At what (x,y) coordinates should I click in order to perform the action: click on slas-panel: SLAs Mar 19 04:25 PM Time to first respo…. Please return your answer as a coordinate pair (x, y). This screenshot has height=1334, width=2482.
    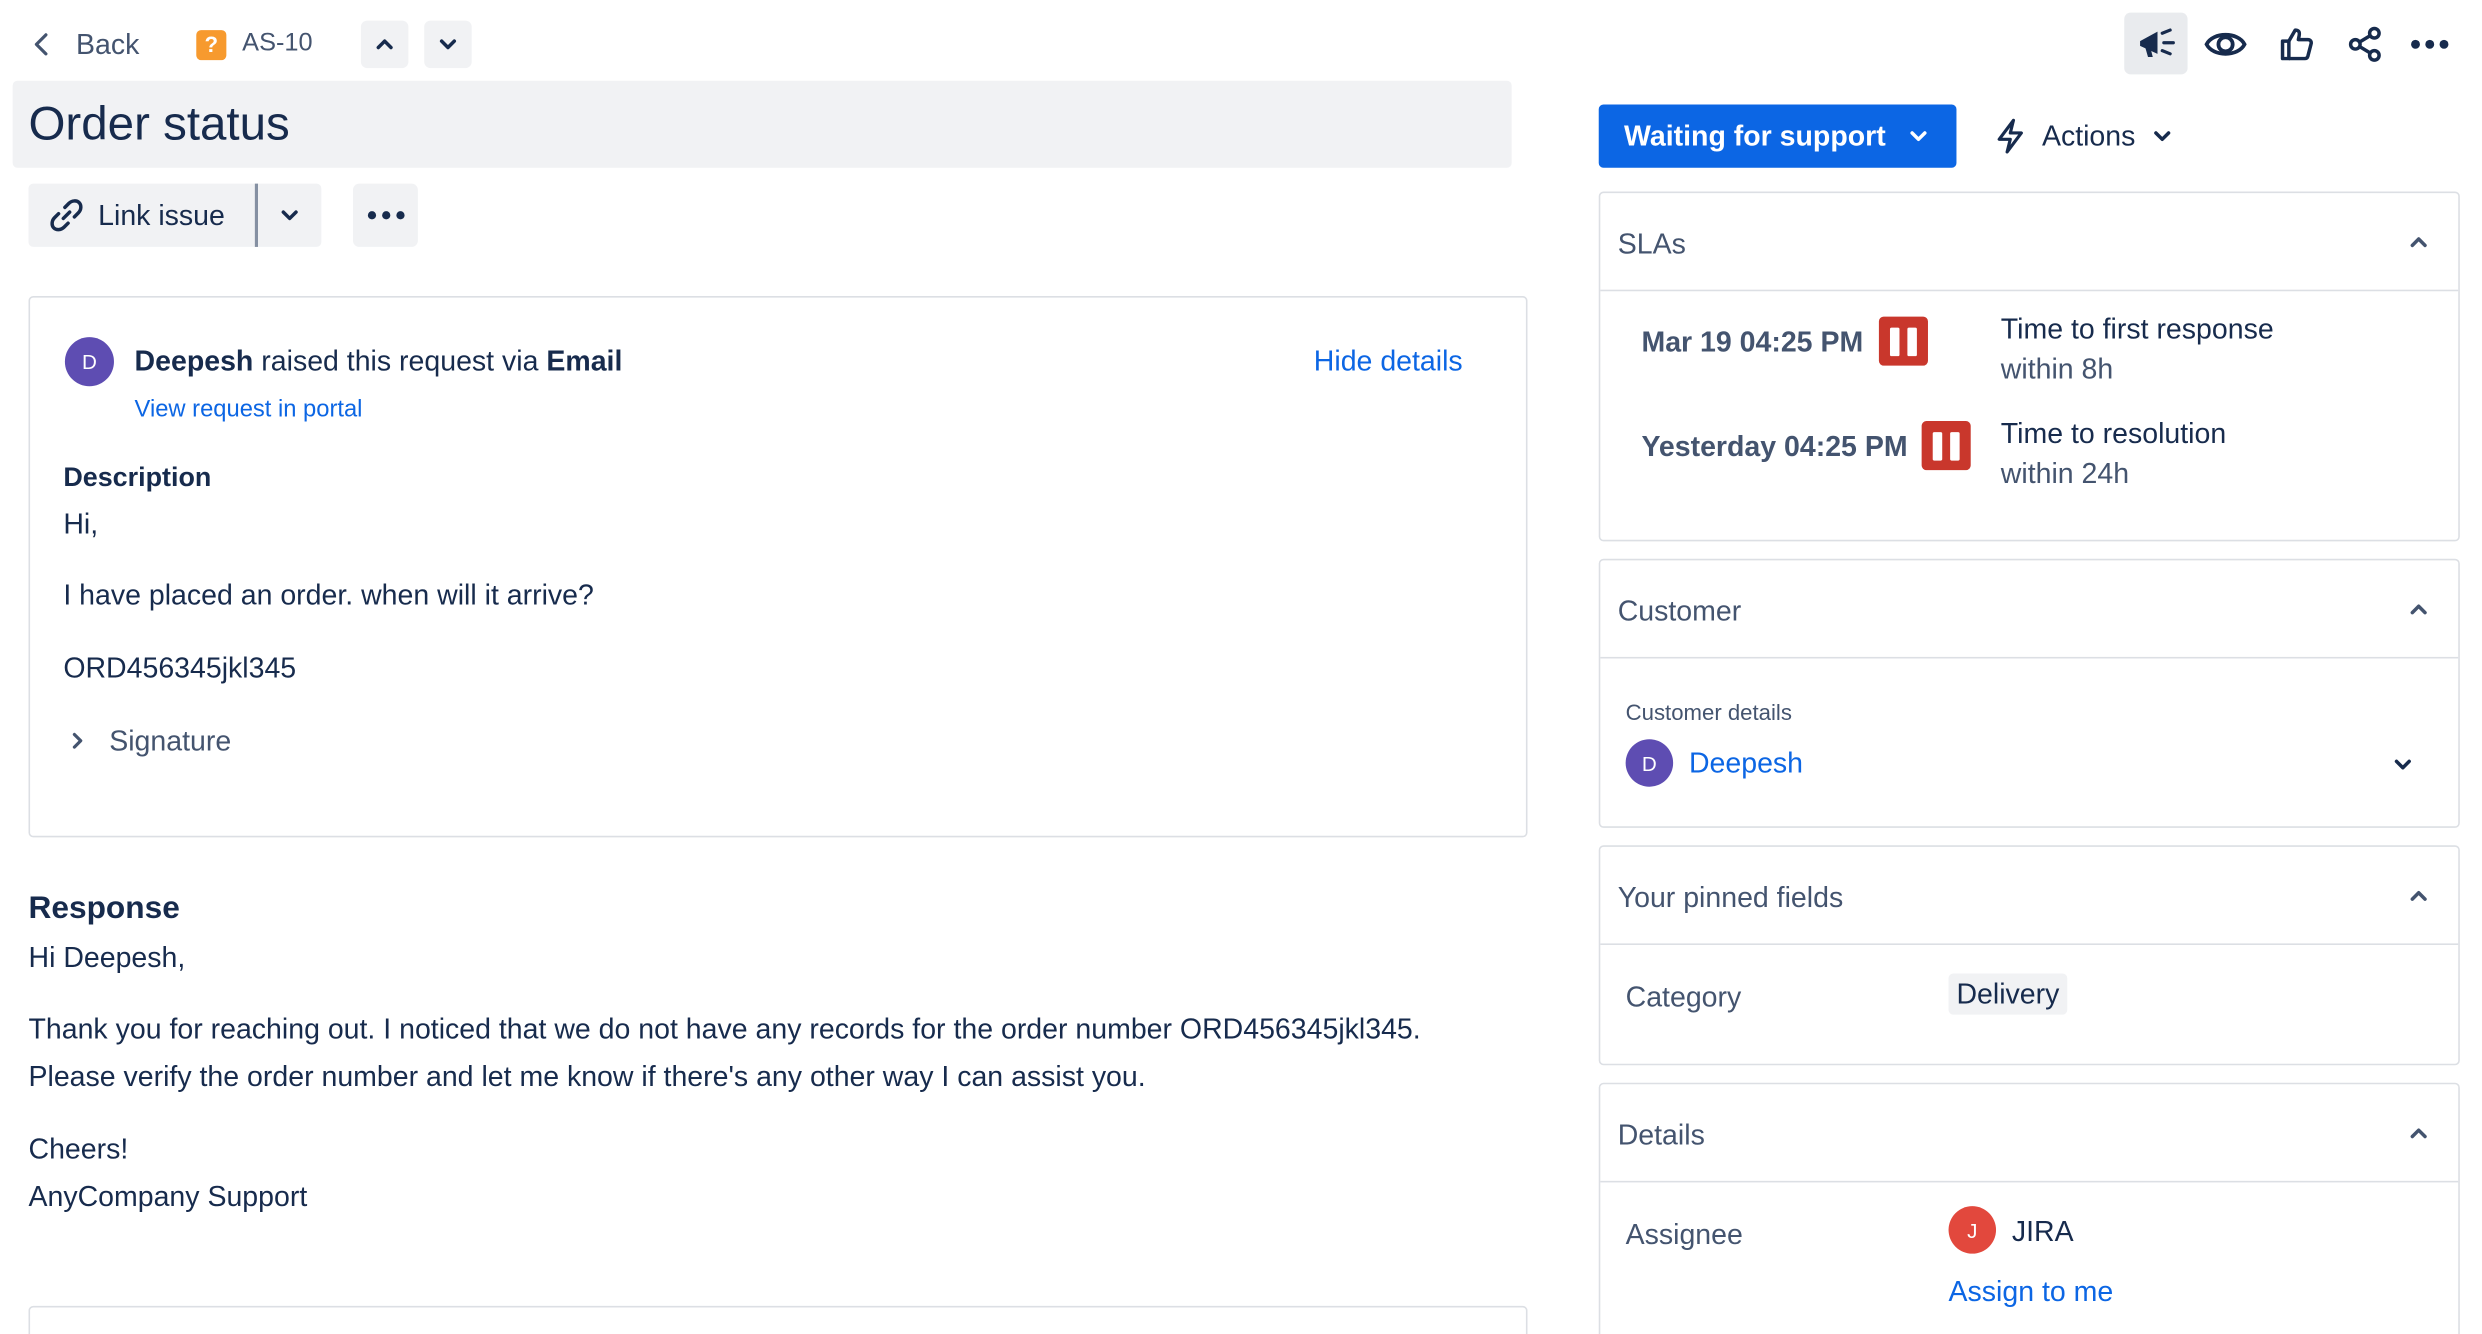
    Looking at the image, I should click on (2029, 366).